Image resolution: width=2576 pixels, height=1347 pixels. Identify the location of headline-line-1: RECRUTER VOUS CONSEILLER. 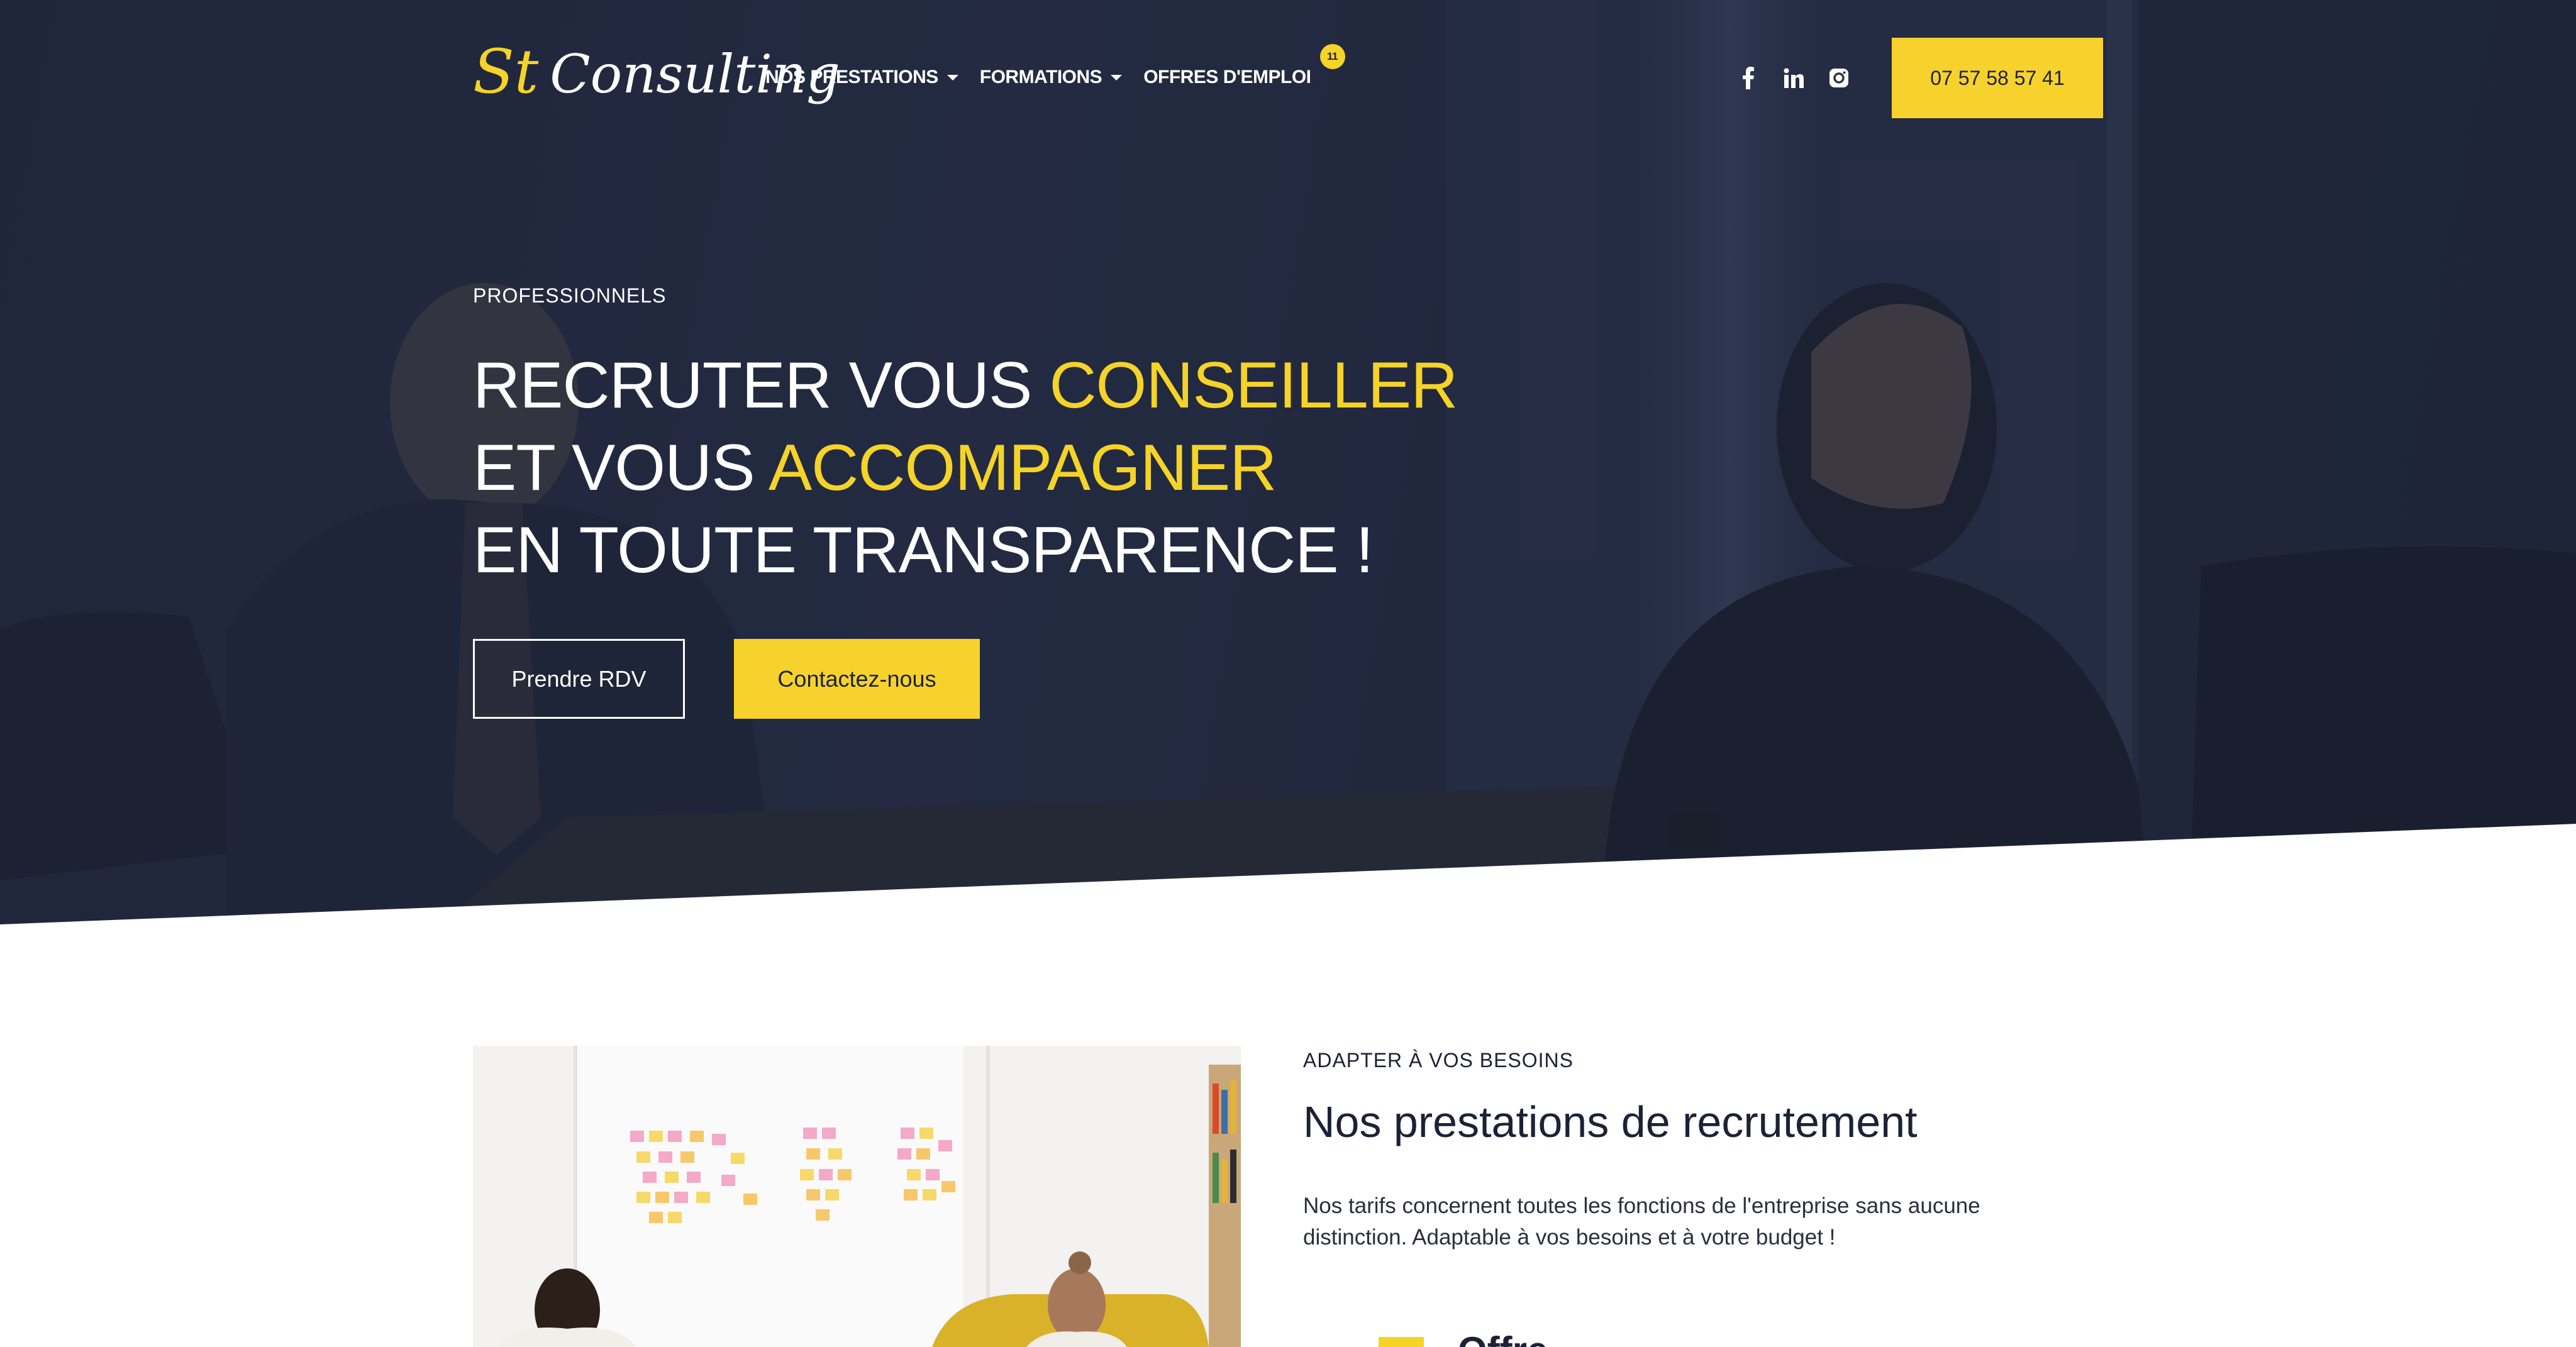
(965, 386).